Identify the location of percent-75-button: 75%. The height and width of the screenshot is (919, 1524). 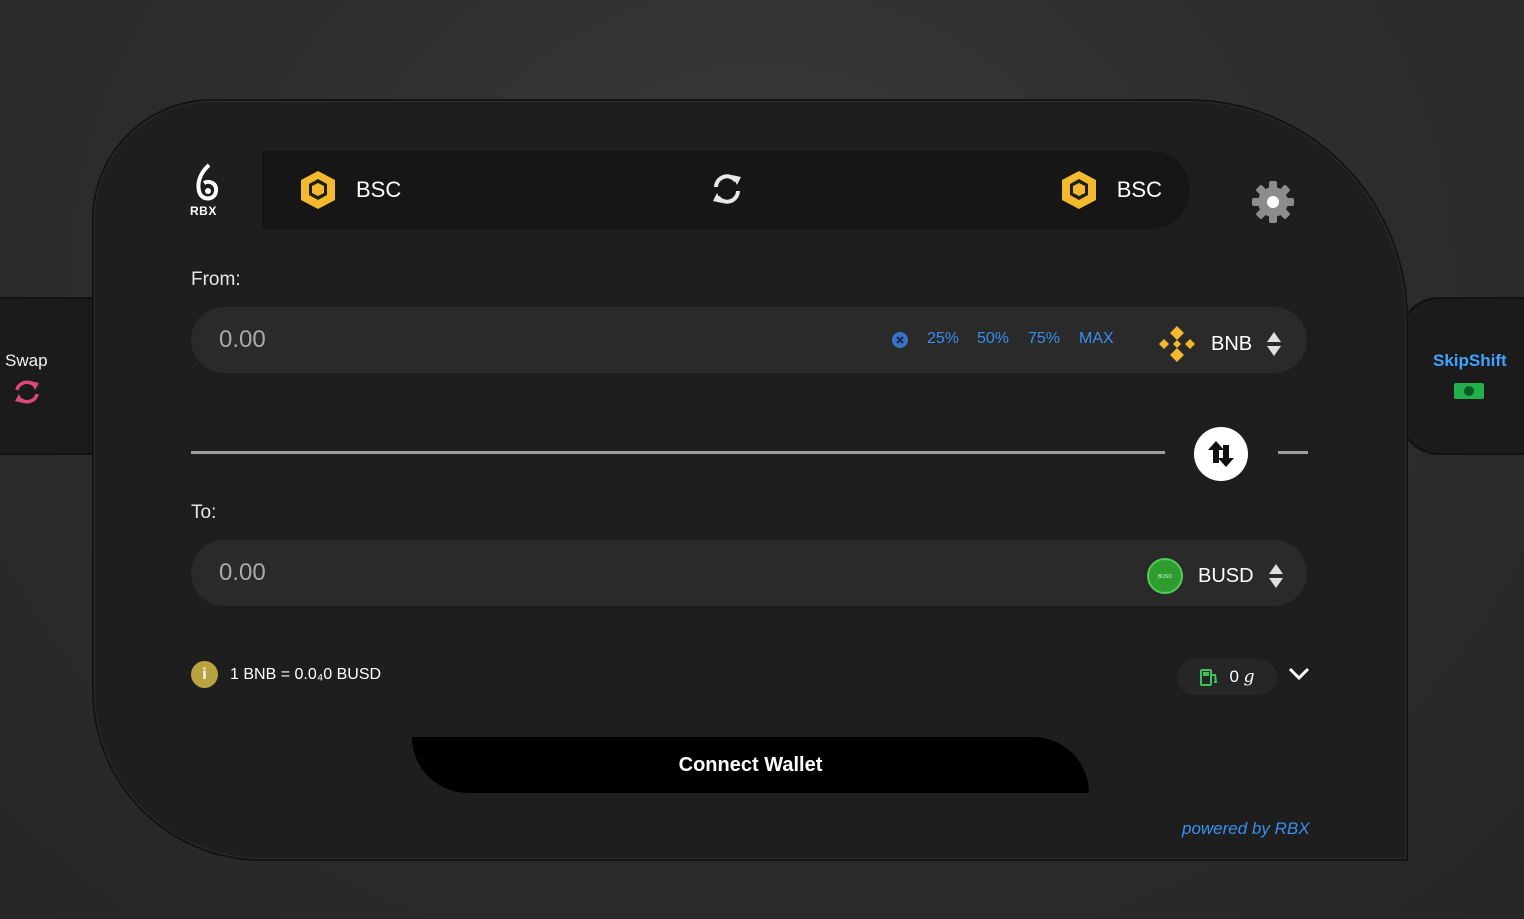
(1044, 339).